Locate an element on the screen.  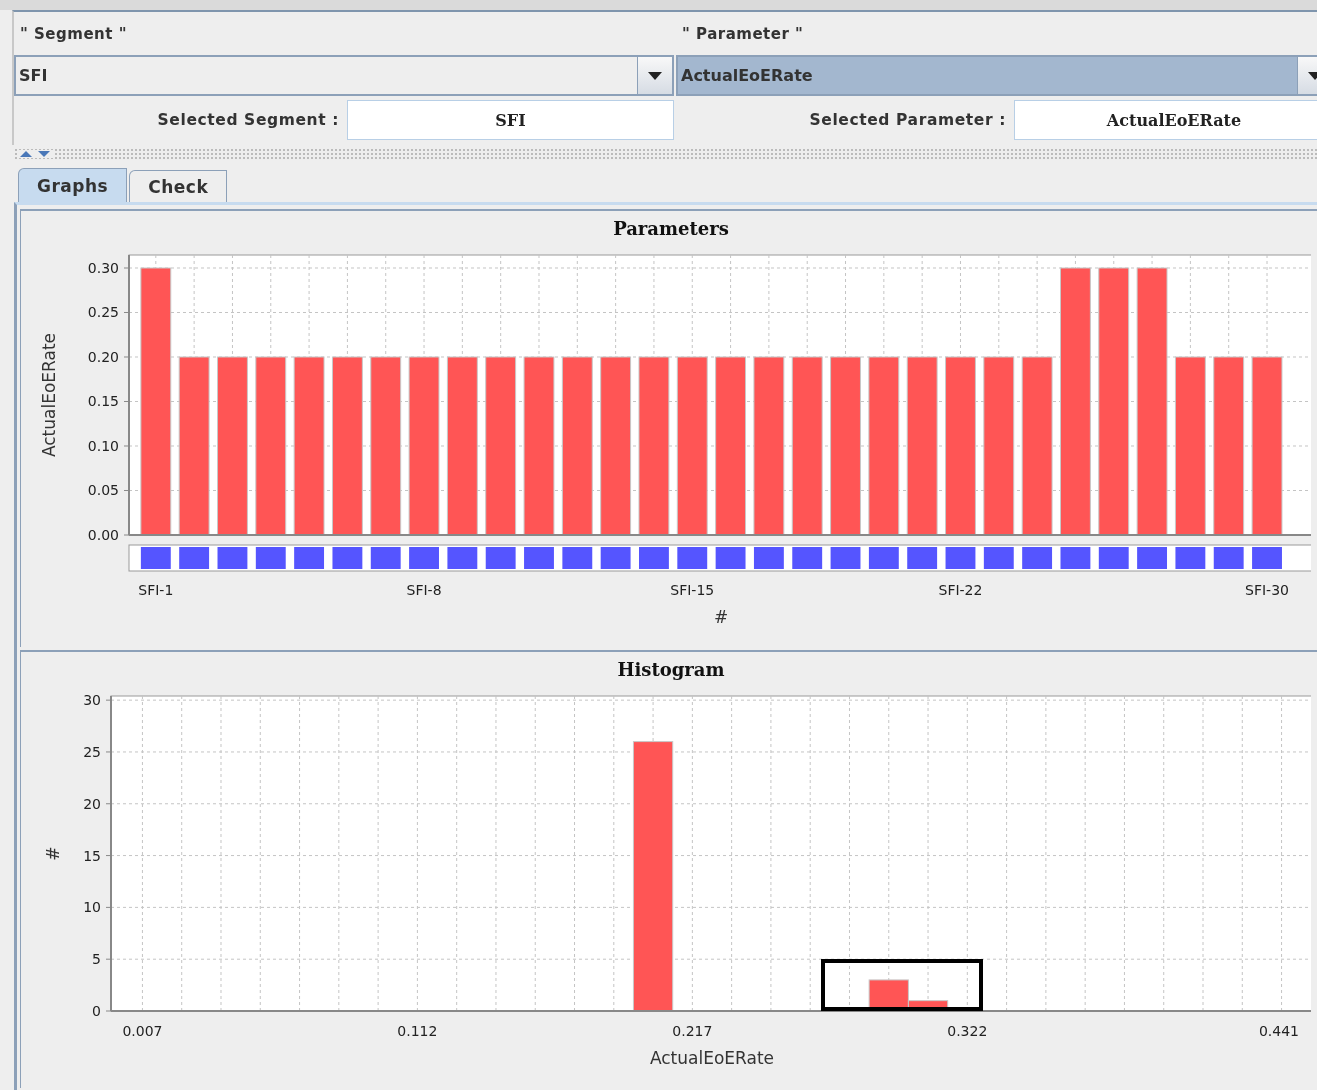
tick-label: 0.10 is located at coordinates (103, 446).